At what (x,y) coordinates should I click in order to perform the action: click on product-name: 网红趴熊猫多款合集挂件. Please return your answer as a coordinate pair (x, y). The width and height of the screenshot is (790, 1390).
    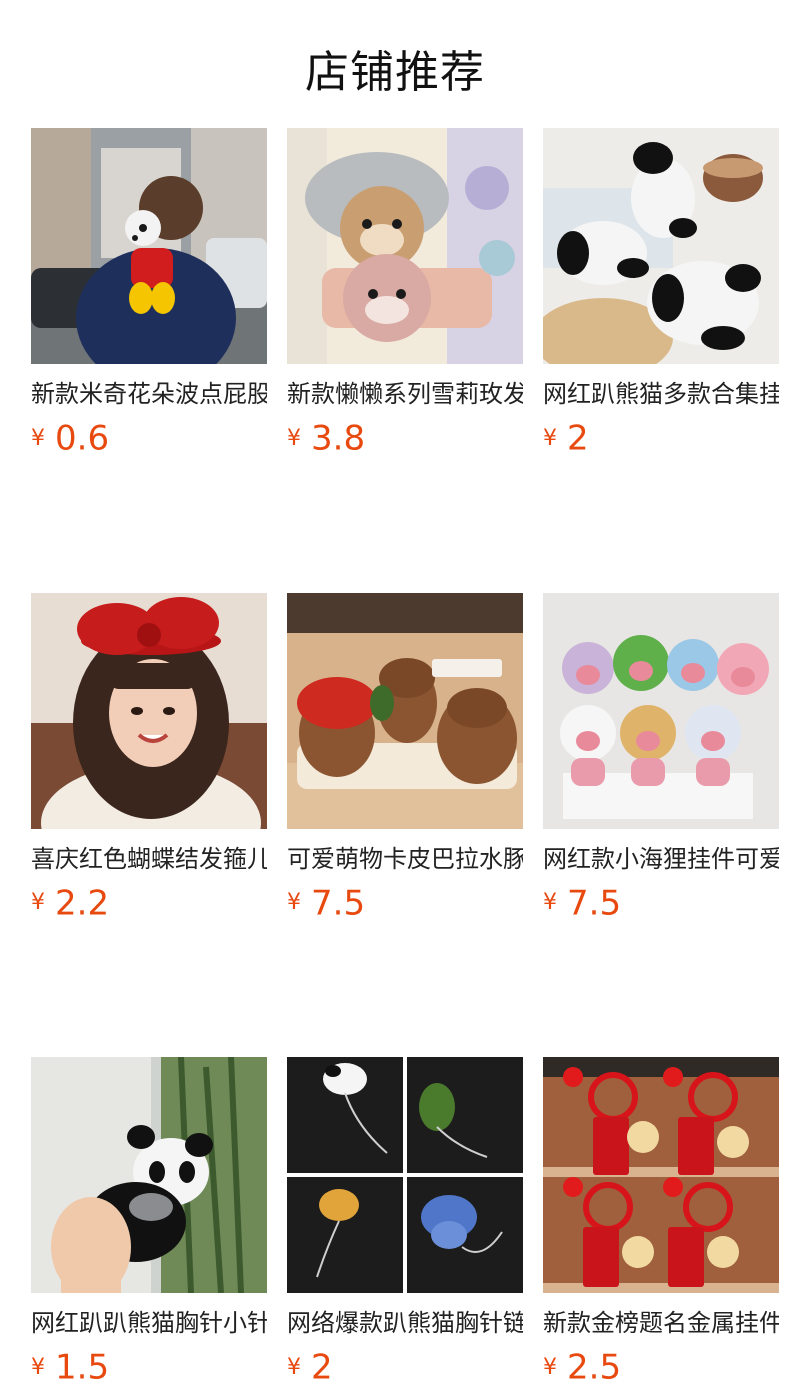
    Looking at the image, I should click on (661, 394).